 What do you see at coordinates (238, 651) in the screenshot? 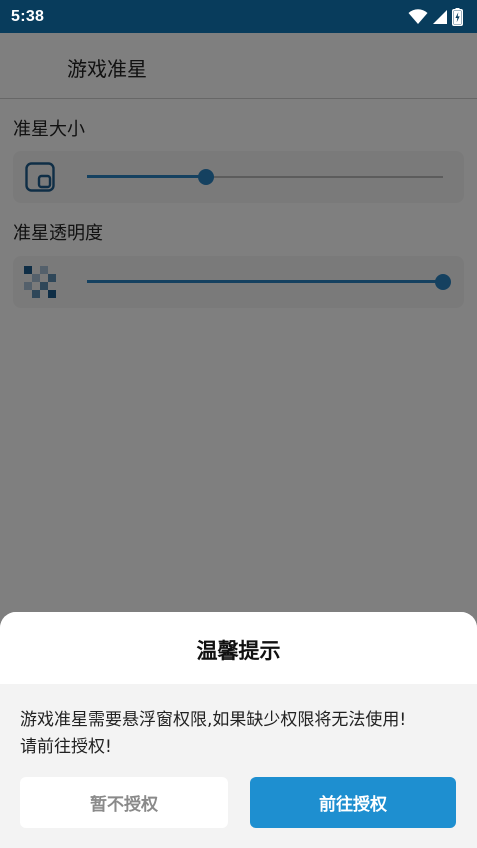
I see `dialog-title: 温馨提示` at bounding box center [238, 651].